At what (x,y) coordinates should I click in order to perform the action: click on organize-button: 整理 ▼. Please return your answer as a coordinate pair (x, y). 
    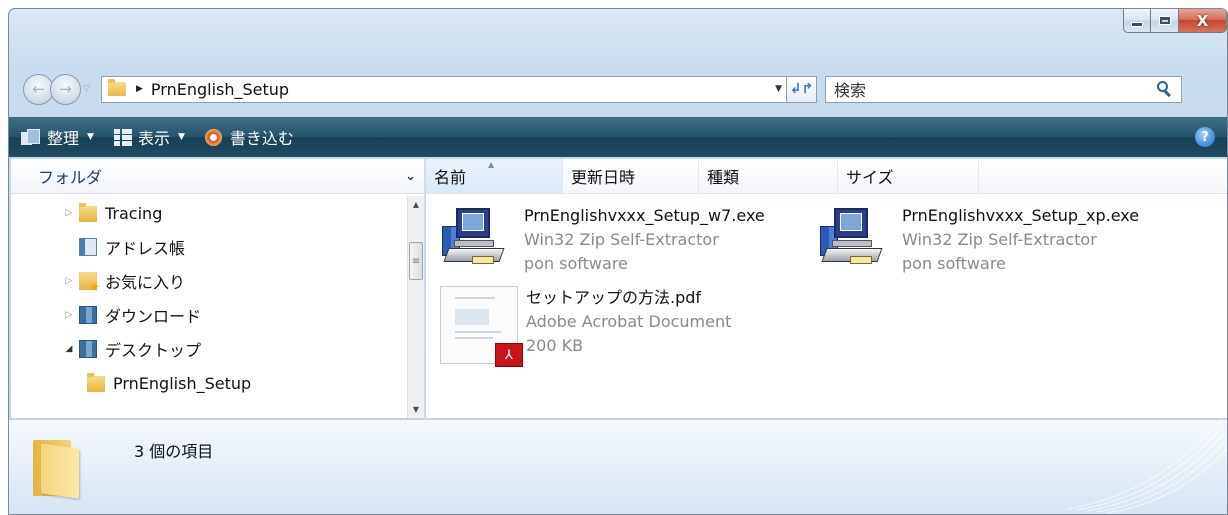
    Looking at the image, I should click on (57, 137).